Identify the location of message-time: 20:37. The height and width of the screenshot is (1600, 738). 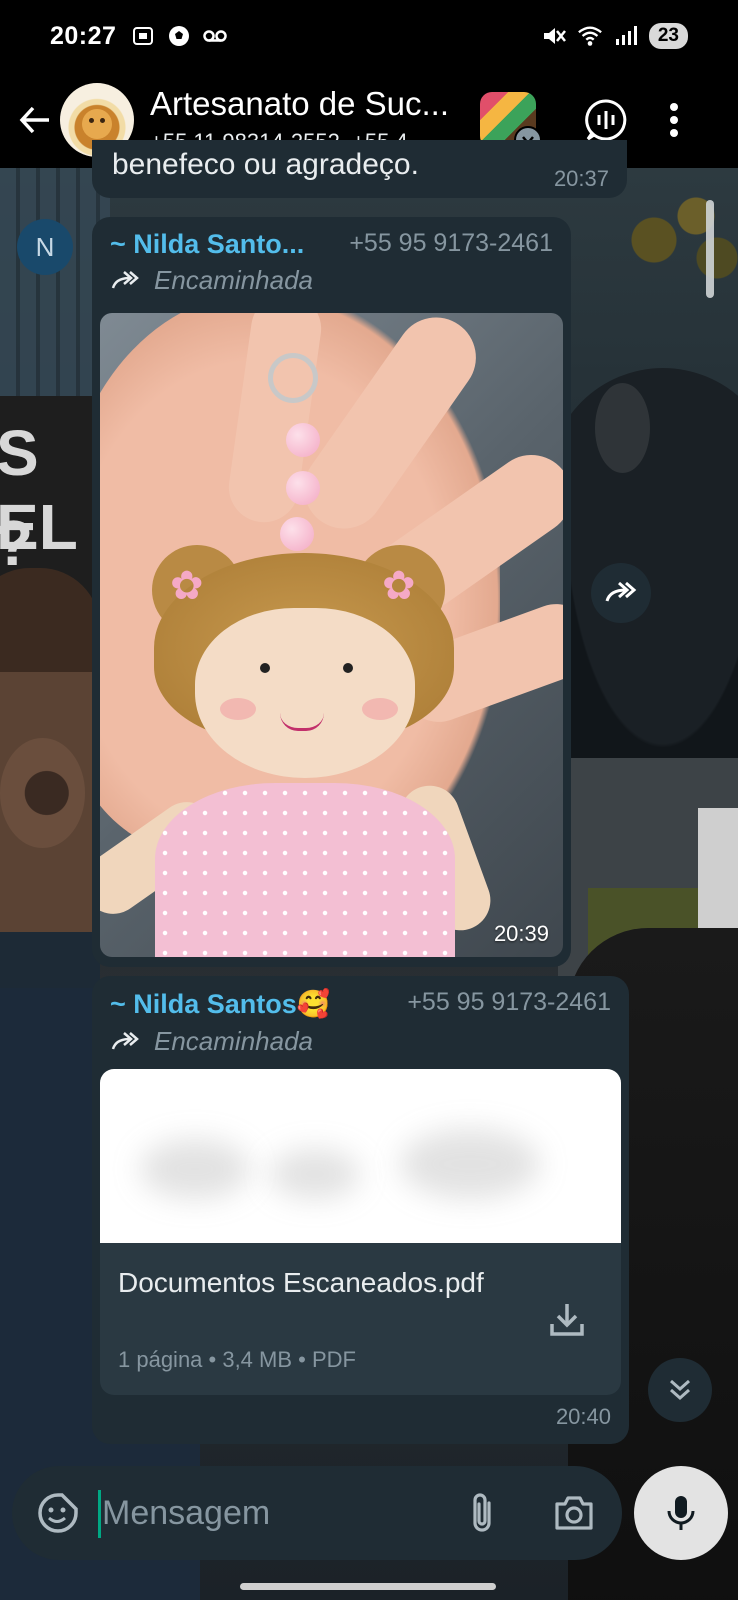
(581, 178).